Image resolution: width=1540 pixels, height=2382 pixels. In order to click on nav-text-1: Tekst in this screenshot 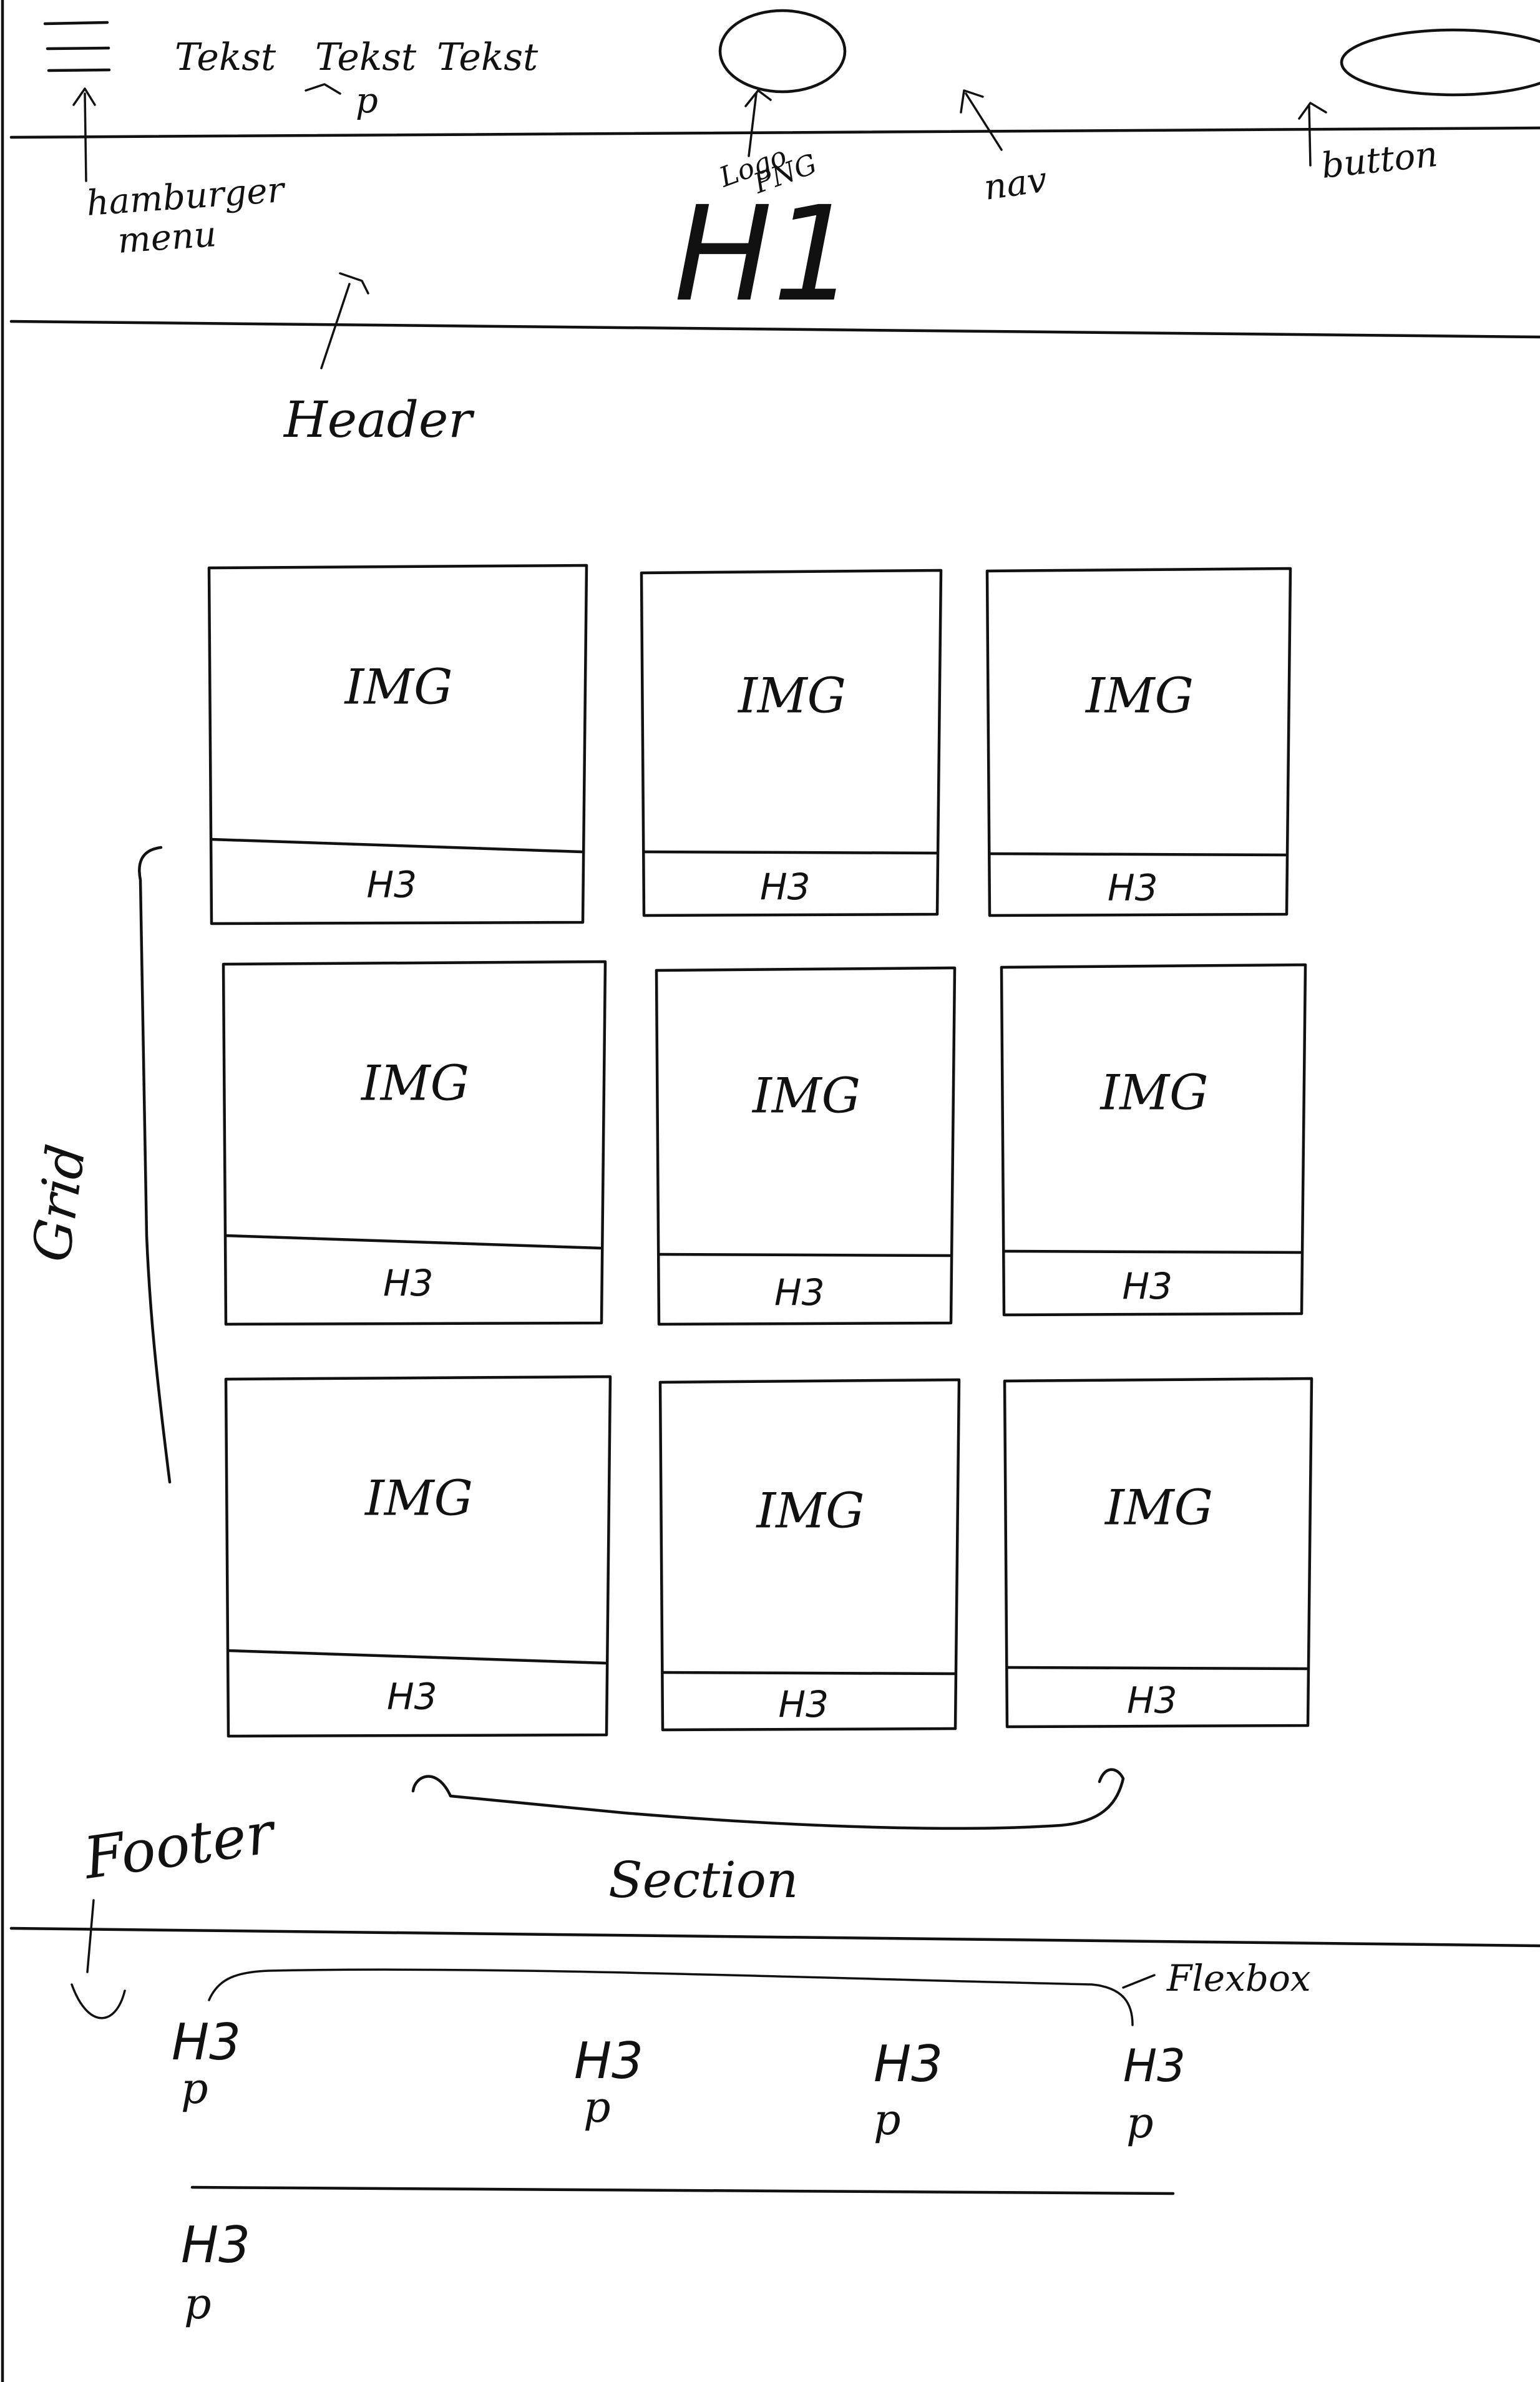, I will do `click(225, 57)`.